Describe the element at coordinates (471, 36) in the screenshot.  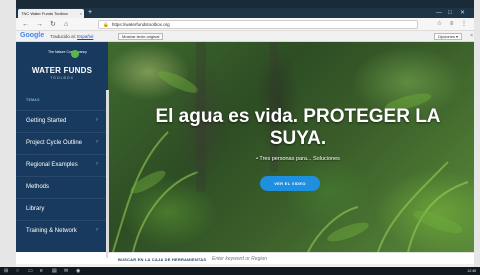
I see `translate-close-icon: ×` at that location.